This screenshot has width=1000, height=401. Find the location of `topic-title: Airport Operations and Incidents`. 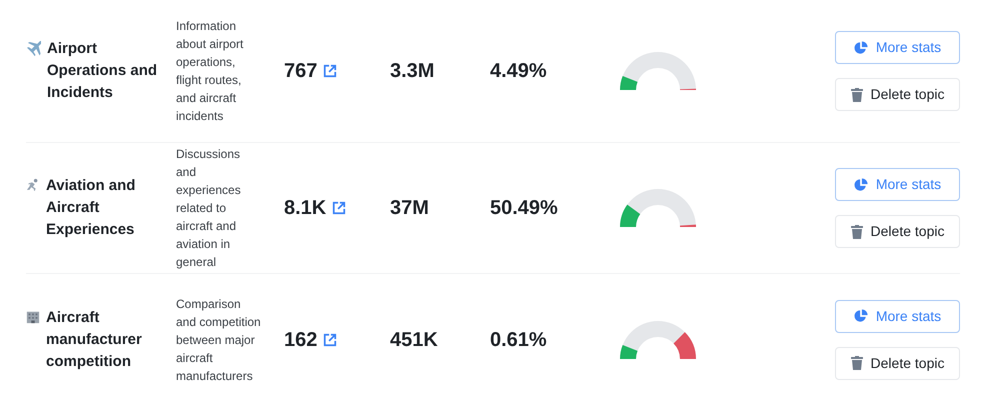

topic-title: Airport Operations and Incidents is located at coordinates (102, 71).